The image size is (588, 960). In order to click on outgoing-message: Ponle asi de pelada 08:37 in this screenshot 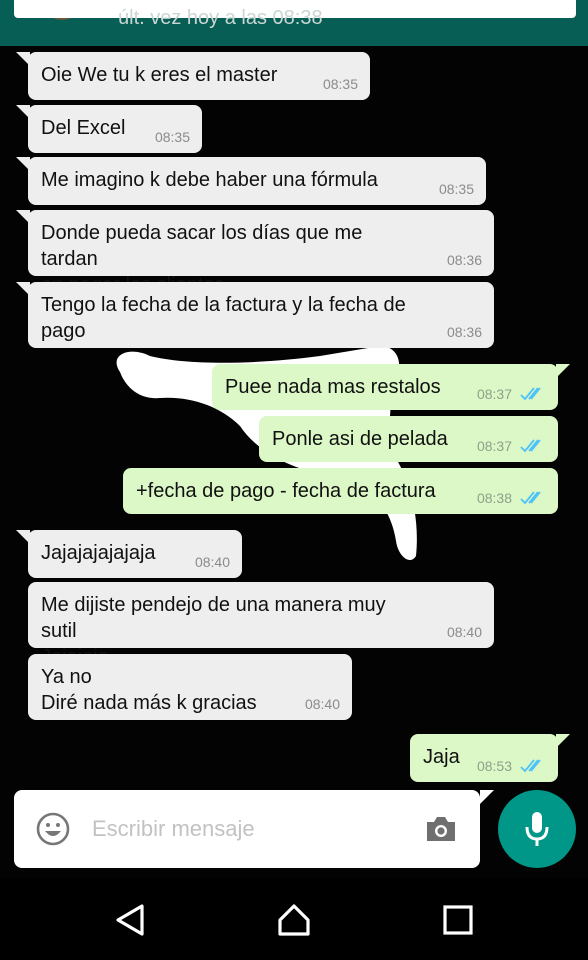, I will do `click(408, 439)`.